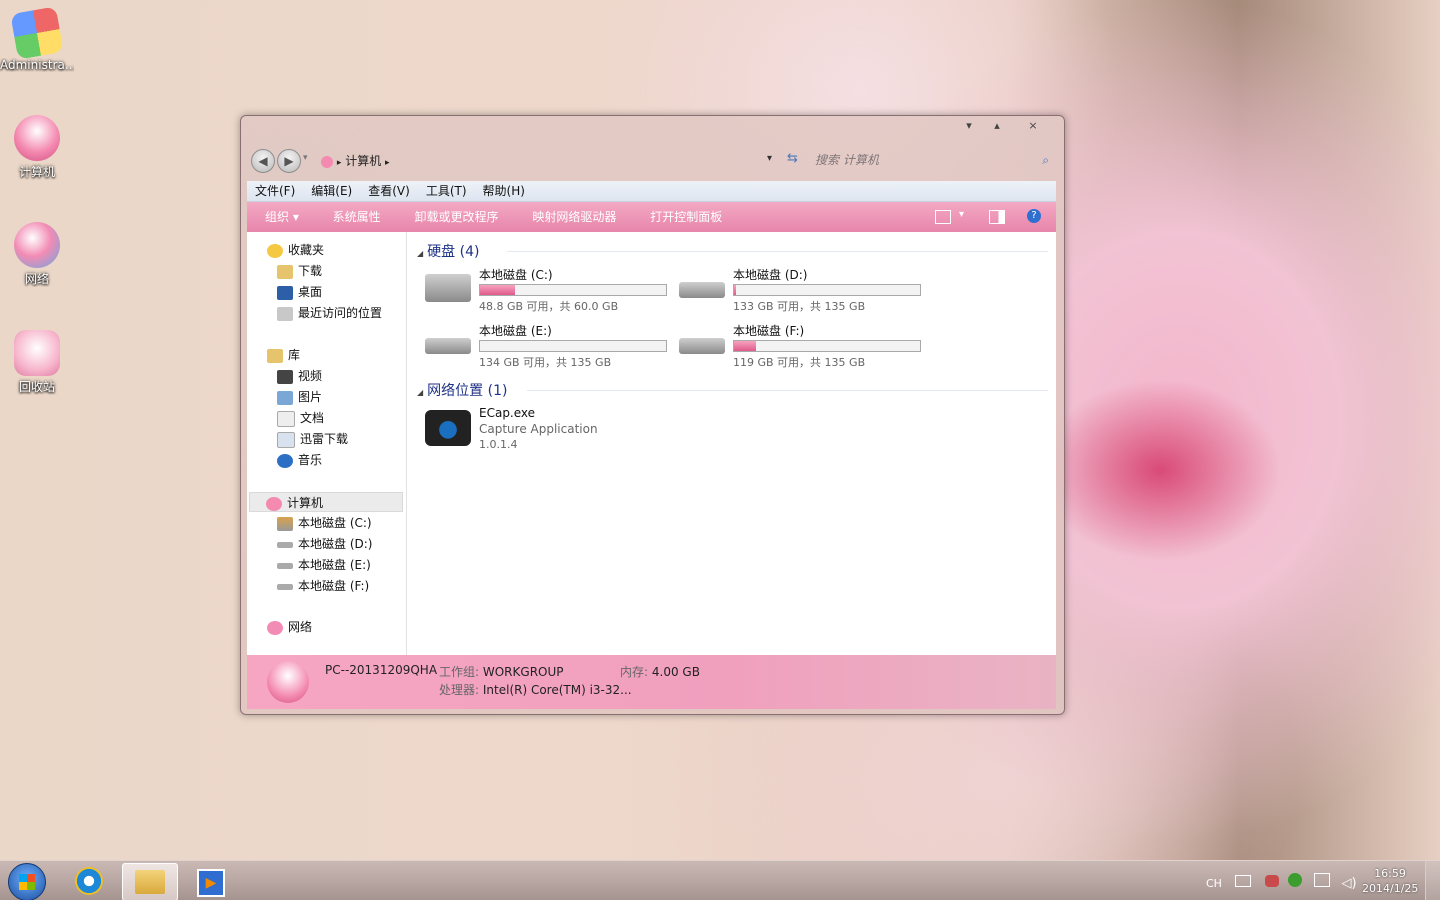  What do you see at coordinates (1295, 880) in the screenshot?
I see `security-icon` at bounding box center [1295, 880].